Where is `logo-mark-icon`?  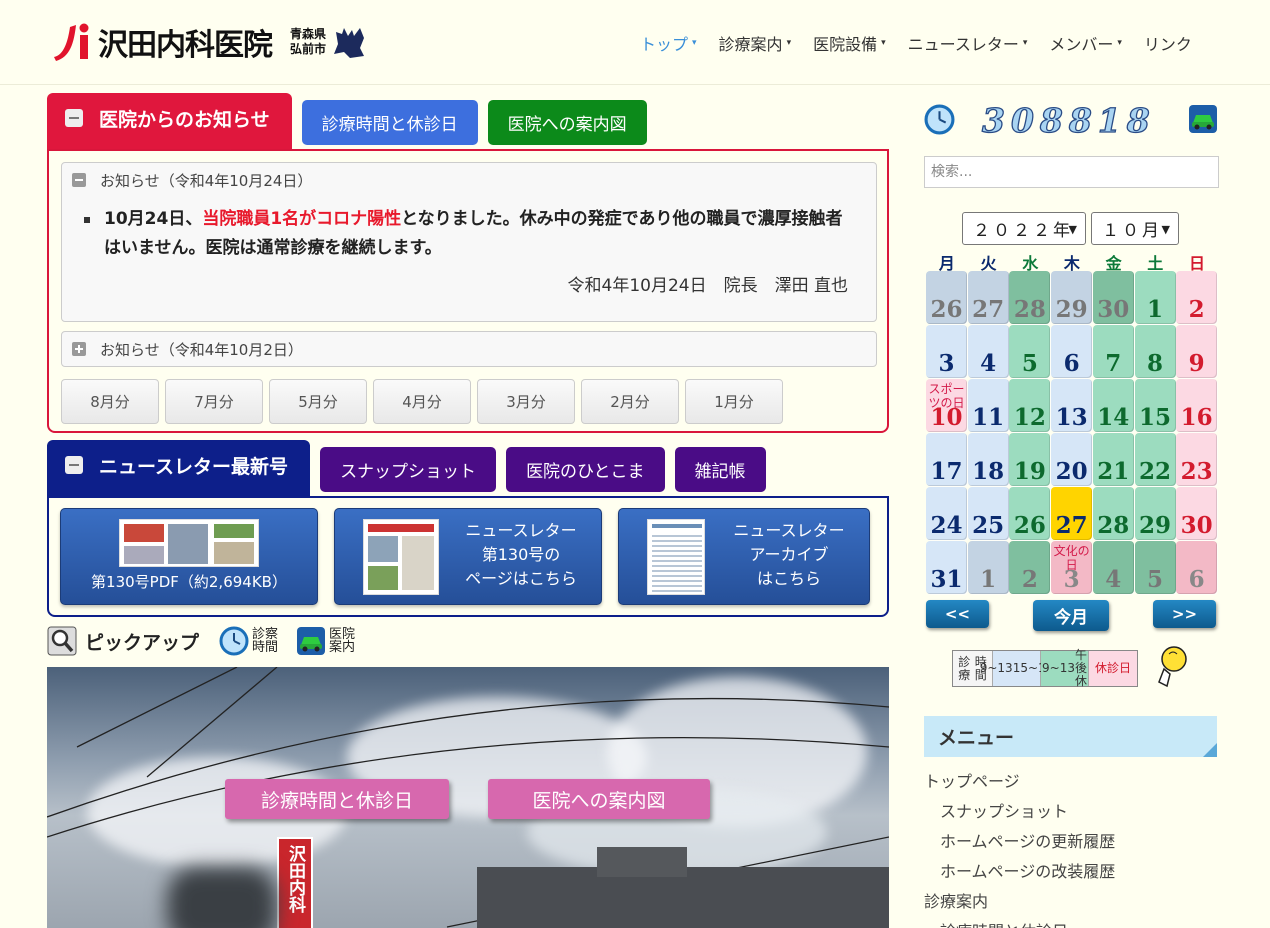
logo-mark-icon is located at coordinates (73, 42).